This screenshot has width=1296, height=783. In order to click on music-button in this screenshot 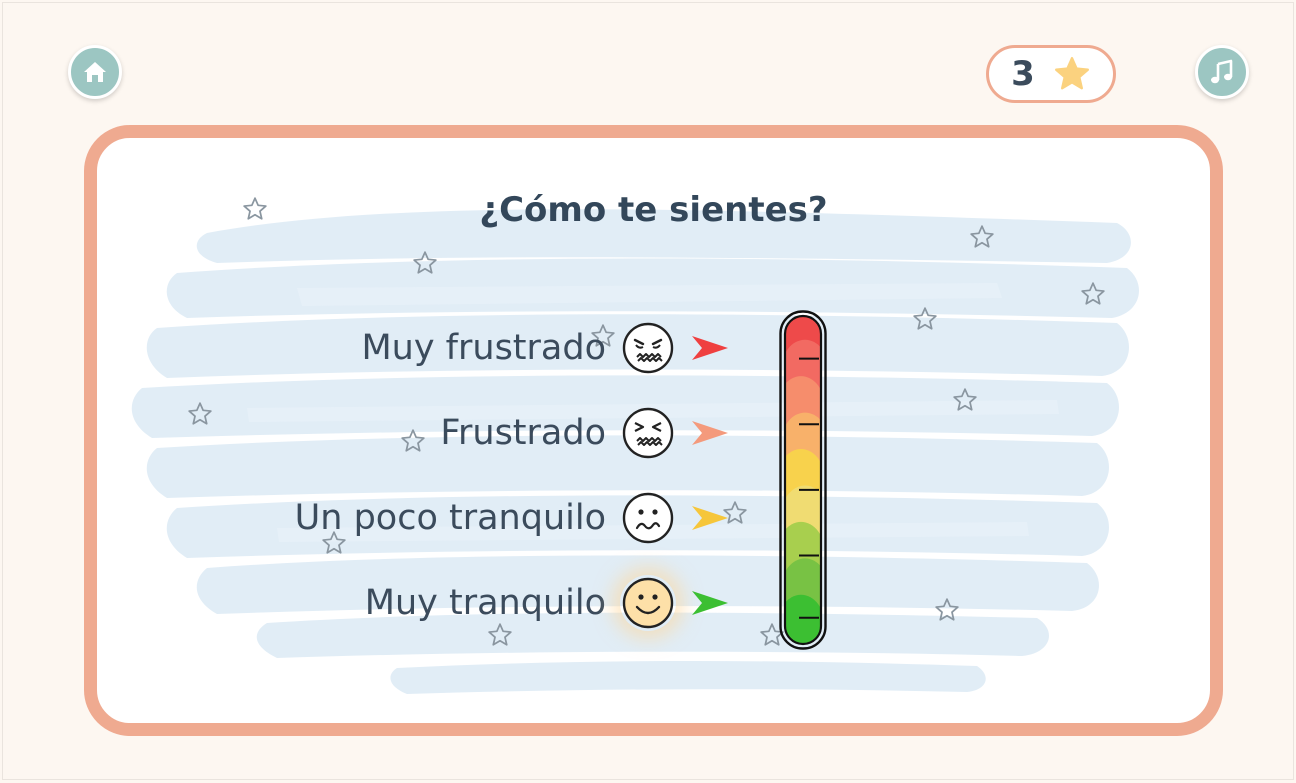, I will do `click(1222, 72)`.